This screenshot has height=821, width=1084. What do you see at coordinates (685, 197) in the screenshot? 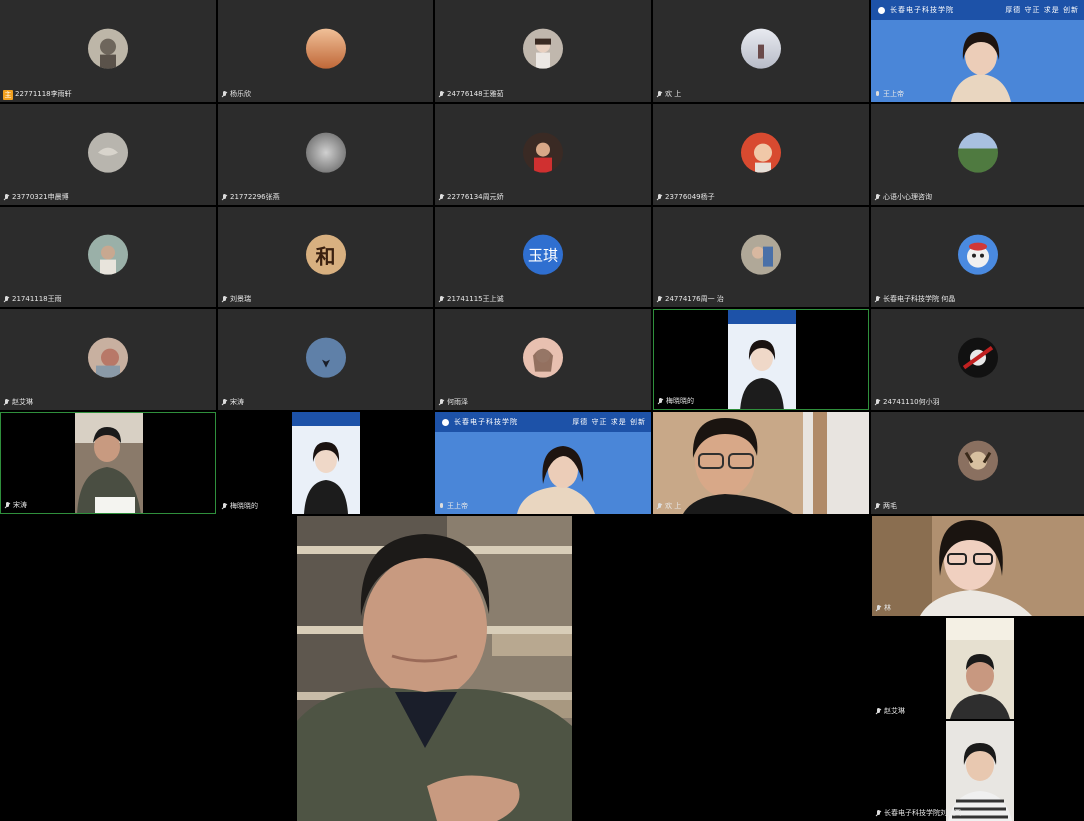
I see `participant-label: 23776049杨子` at bounding box center [685, 197].